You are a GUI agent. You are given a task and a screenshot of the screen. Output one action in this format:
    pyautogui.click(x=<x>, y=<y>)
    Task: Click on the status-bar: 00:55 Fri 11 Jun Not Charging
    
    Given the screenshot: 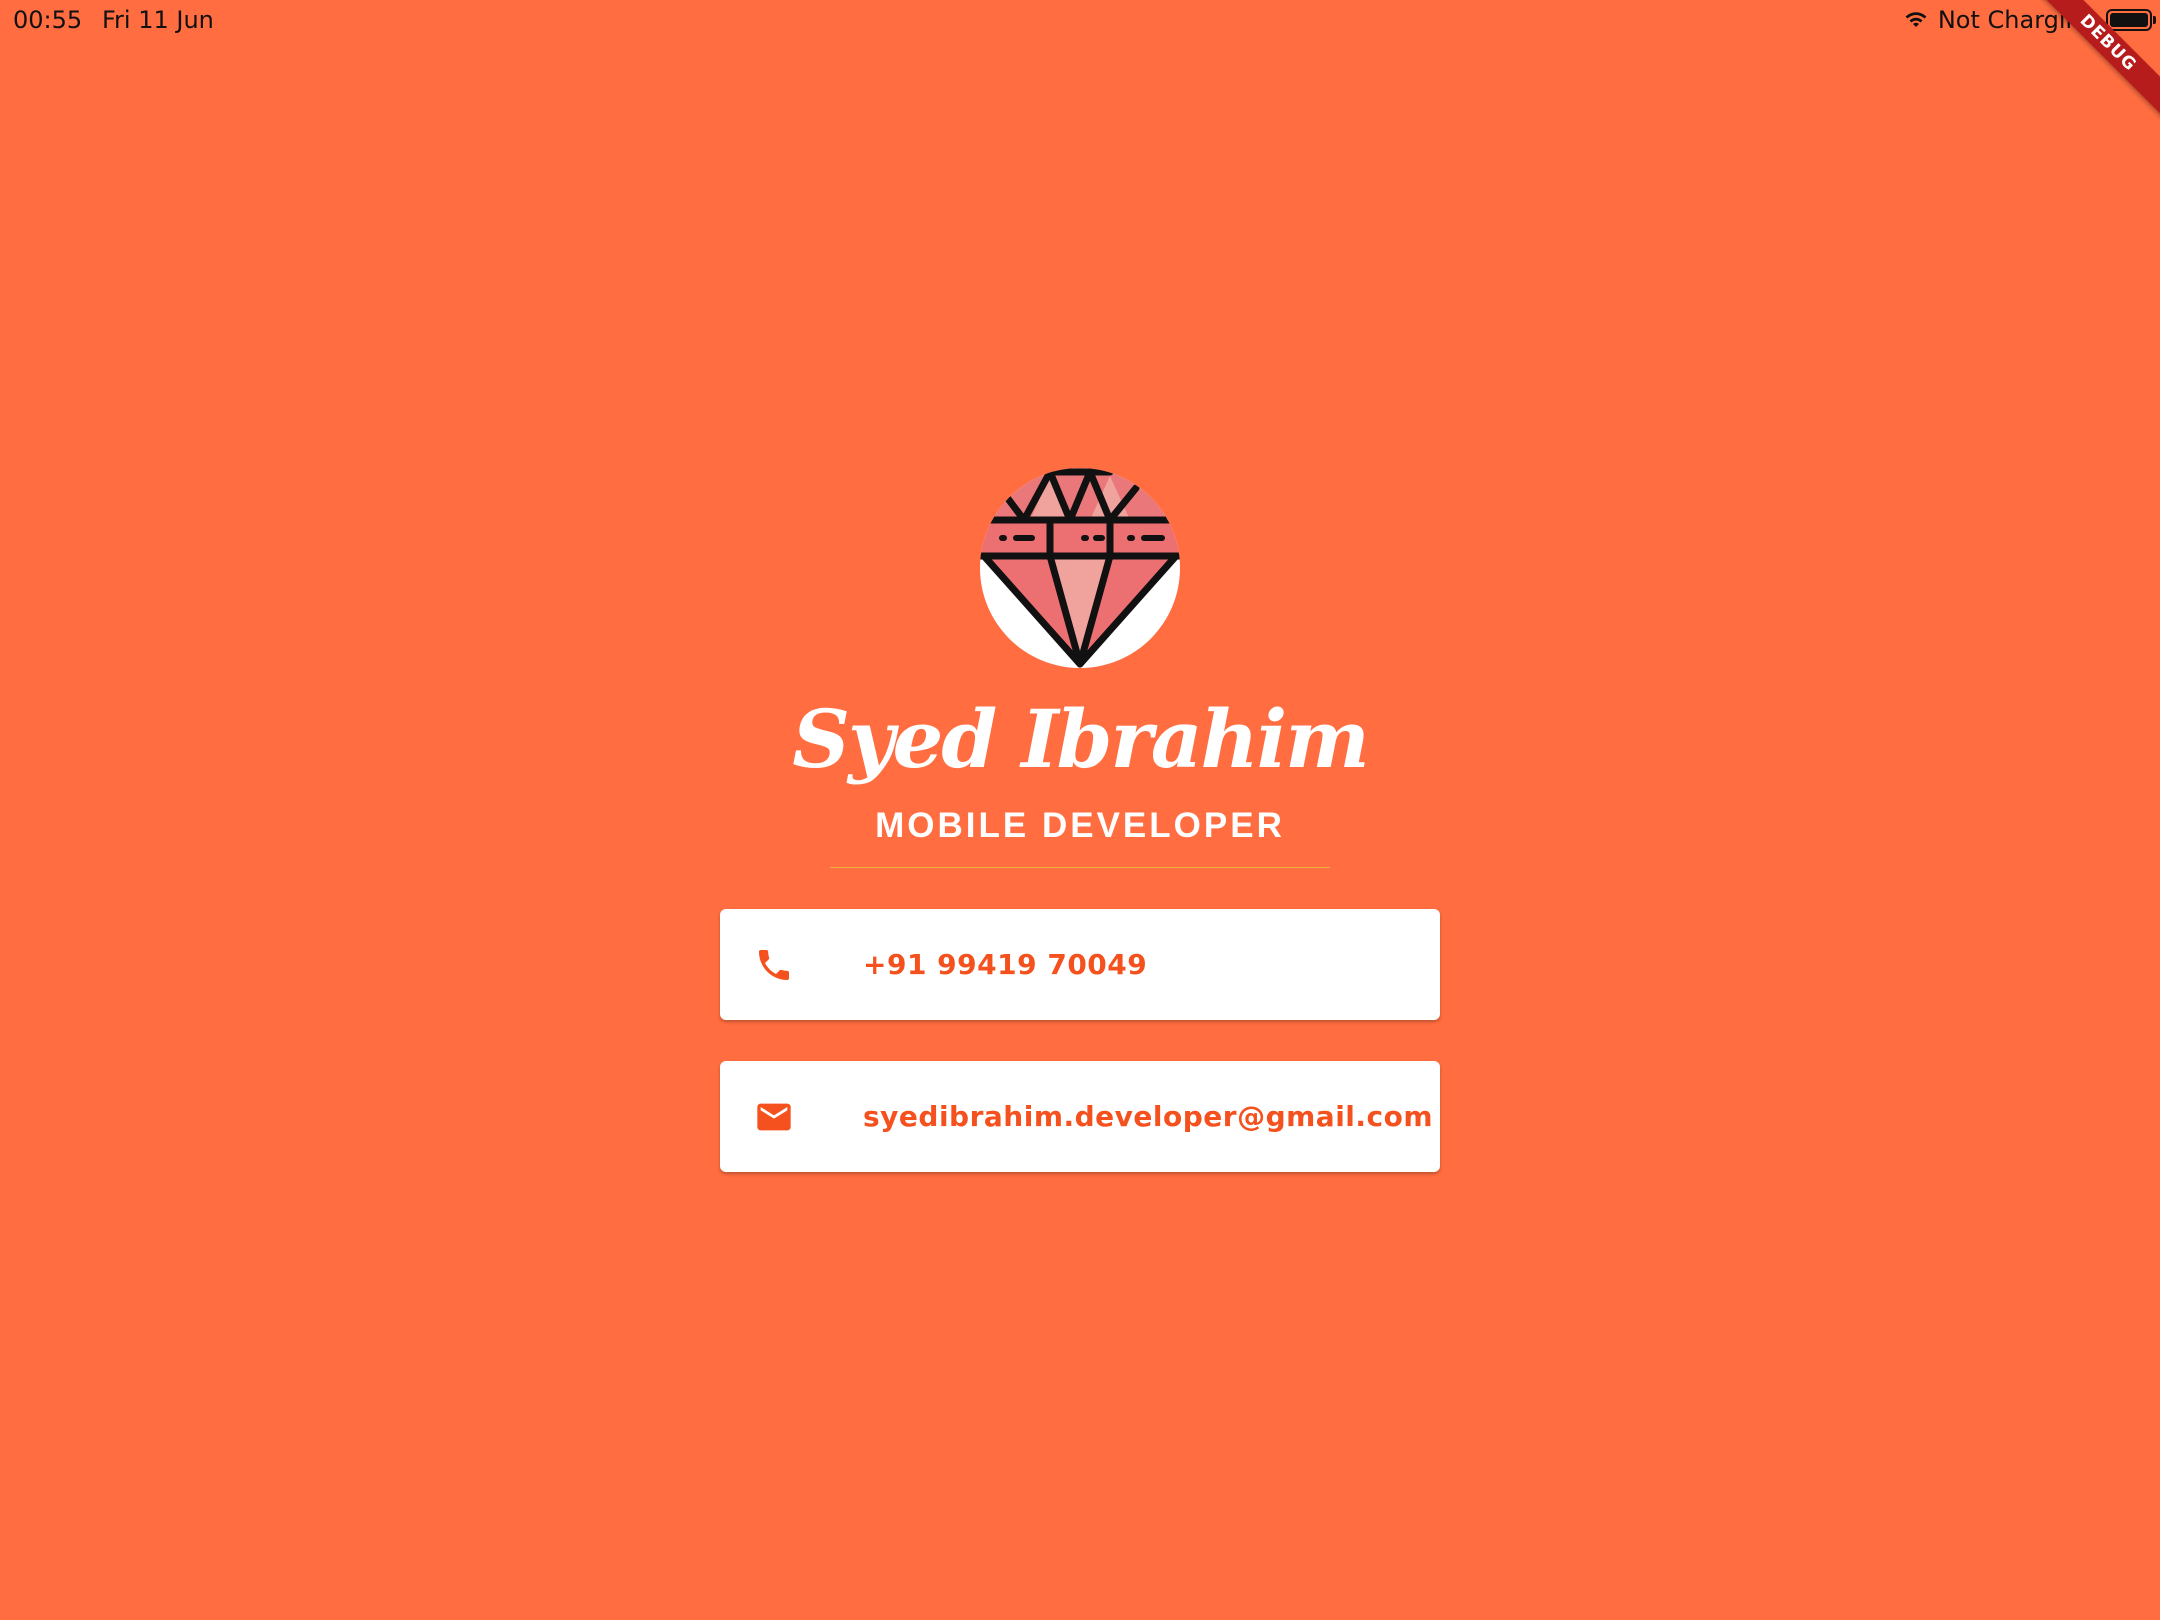 What is the action you would take?
    pyautogui.click(x=1080, y=20)
    